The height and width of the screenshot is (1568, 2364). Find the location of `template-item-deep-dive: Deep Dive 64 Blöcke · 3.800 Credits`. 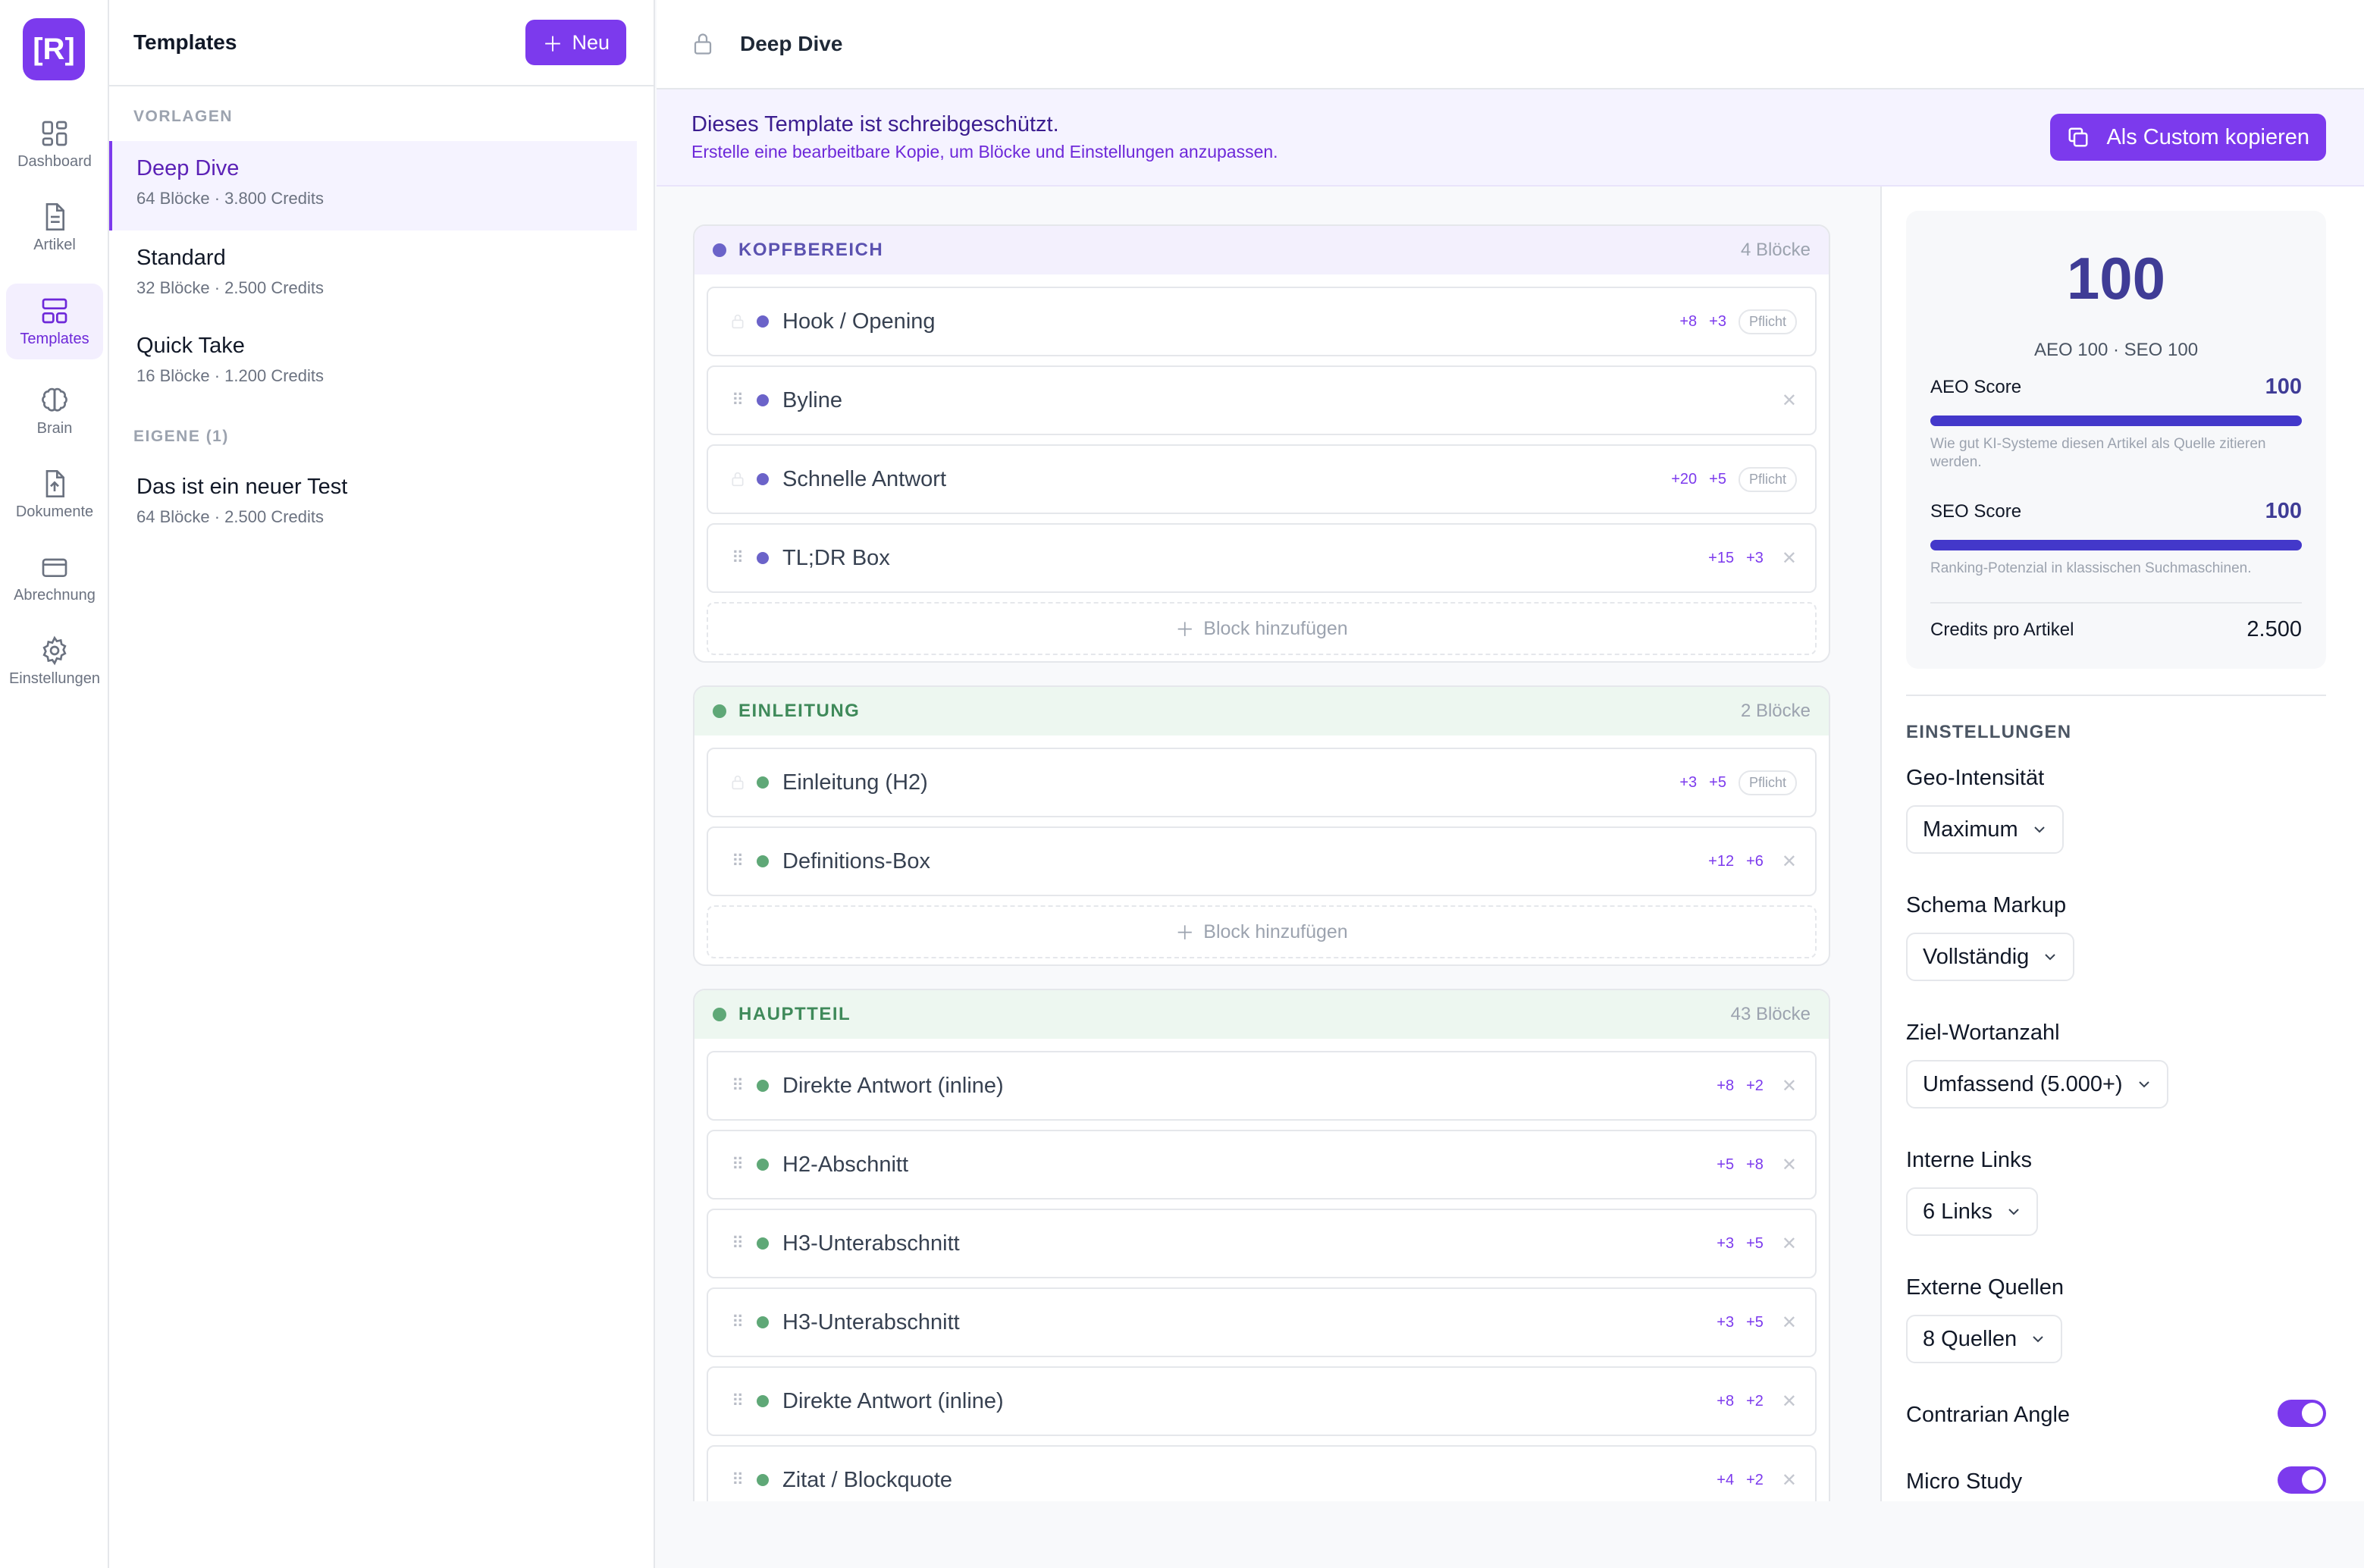

template-item-deep-dive: Deep Dive 64 Blöcke · 3.800 Credits is located at coordinates (373, 186).